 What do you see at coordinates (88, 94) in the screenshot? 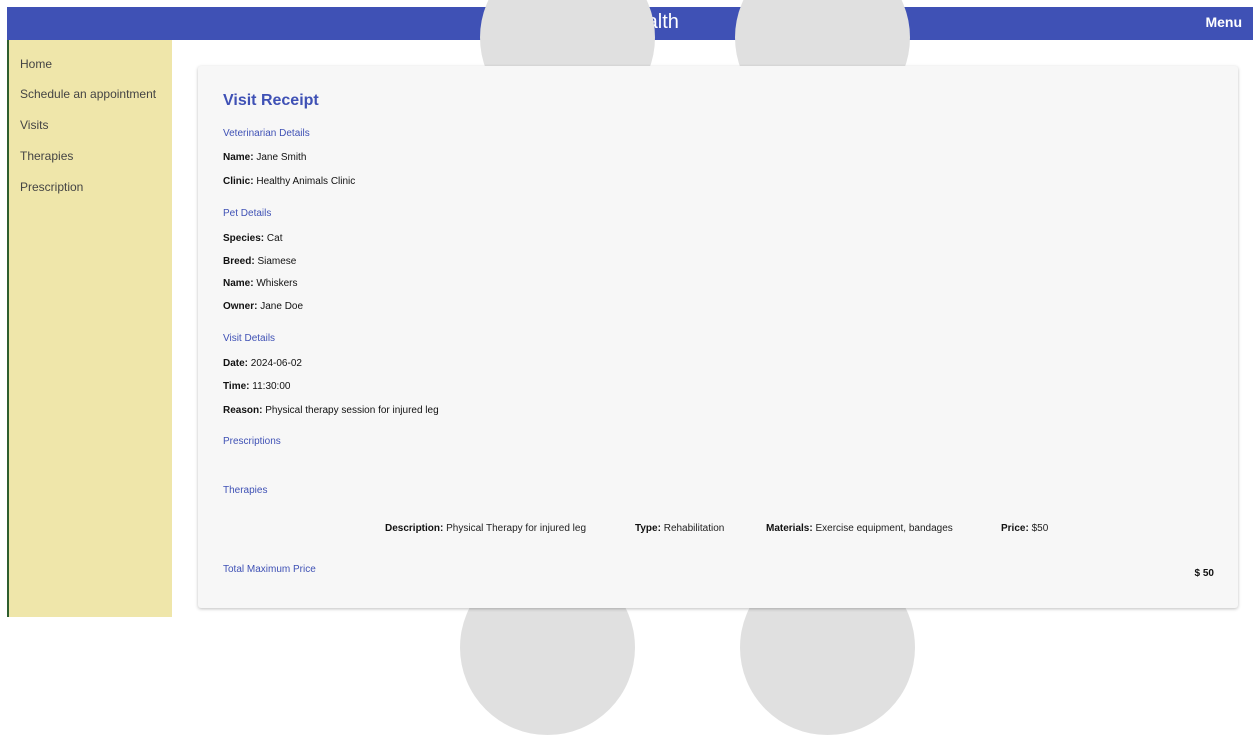
I see `sidebar-item-schedule-appointment: Schedule an appointment` at bounding box center [88, 94].